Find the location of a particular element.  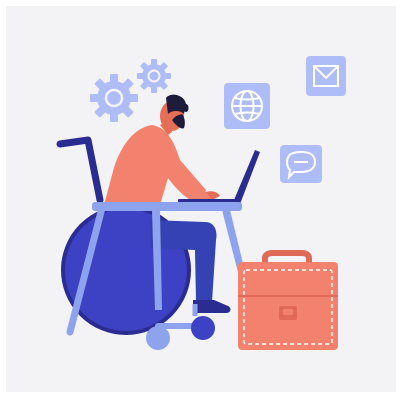

chat-bubble-icon is located at coordinates (301, 164).